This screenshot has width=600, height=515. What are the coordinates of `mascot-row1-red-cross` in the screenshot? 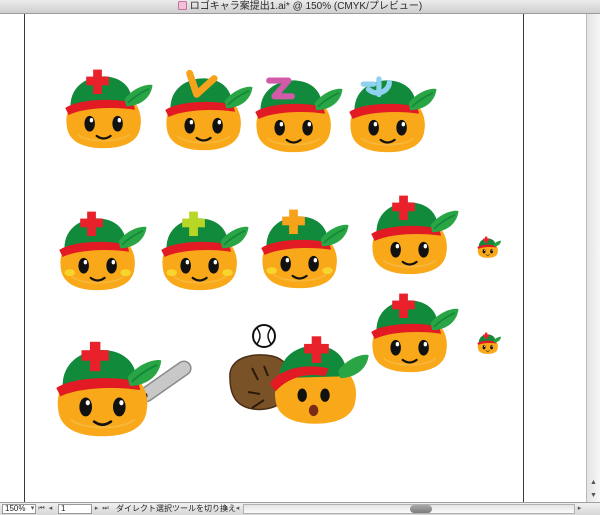 It's located at (108, 108).